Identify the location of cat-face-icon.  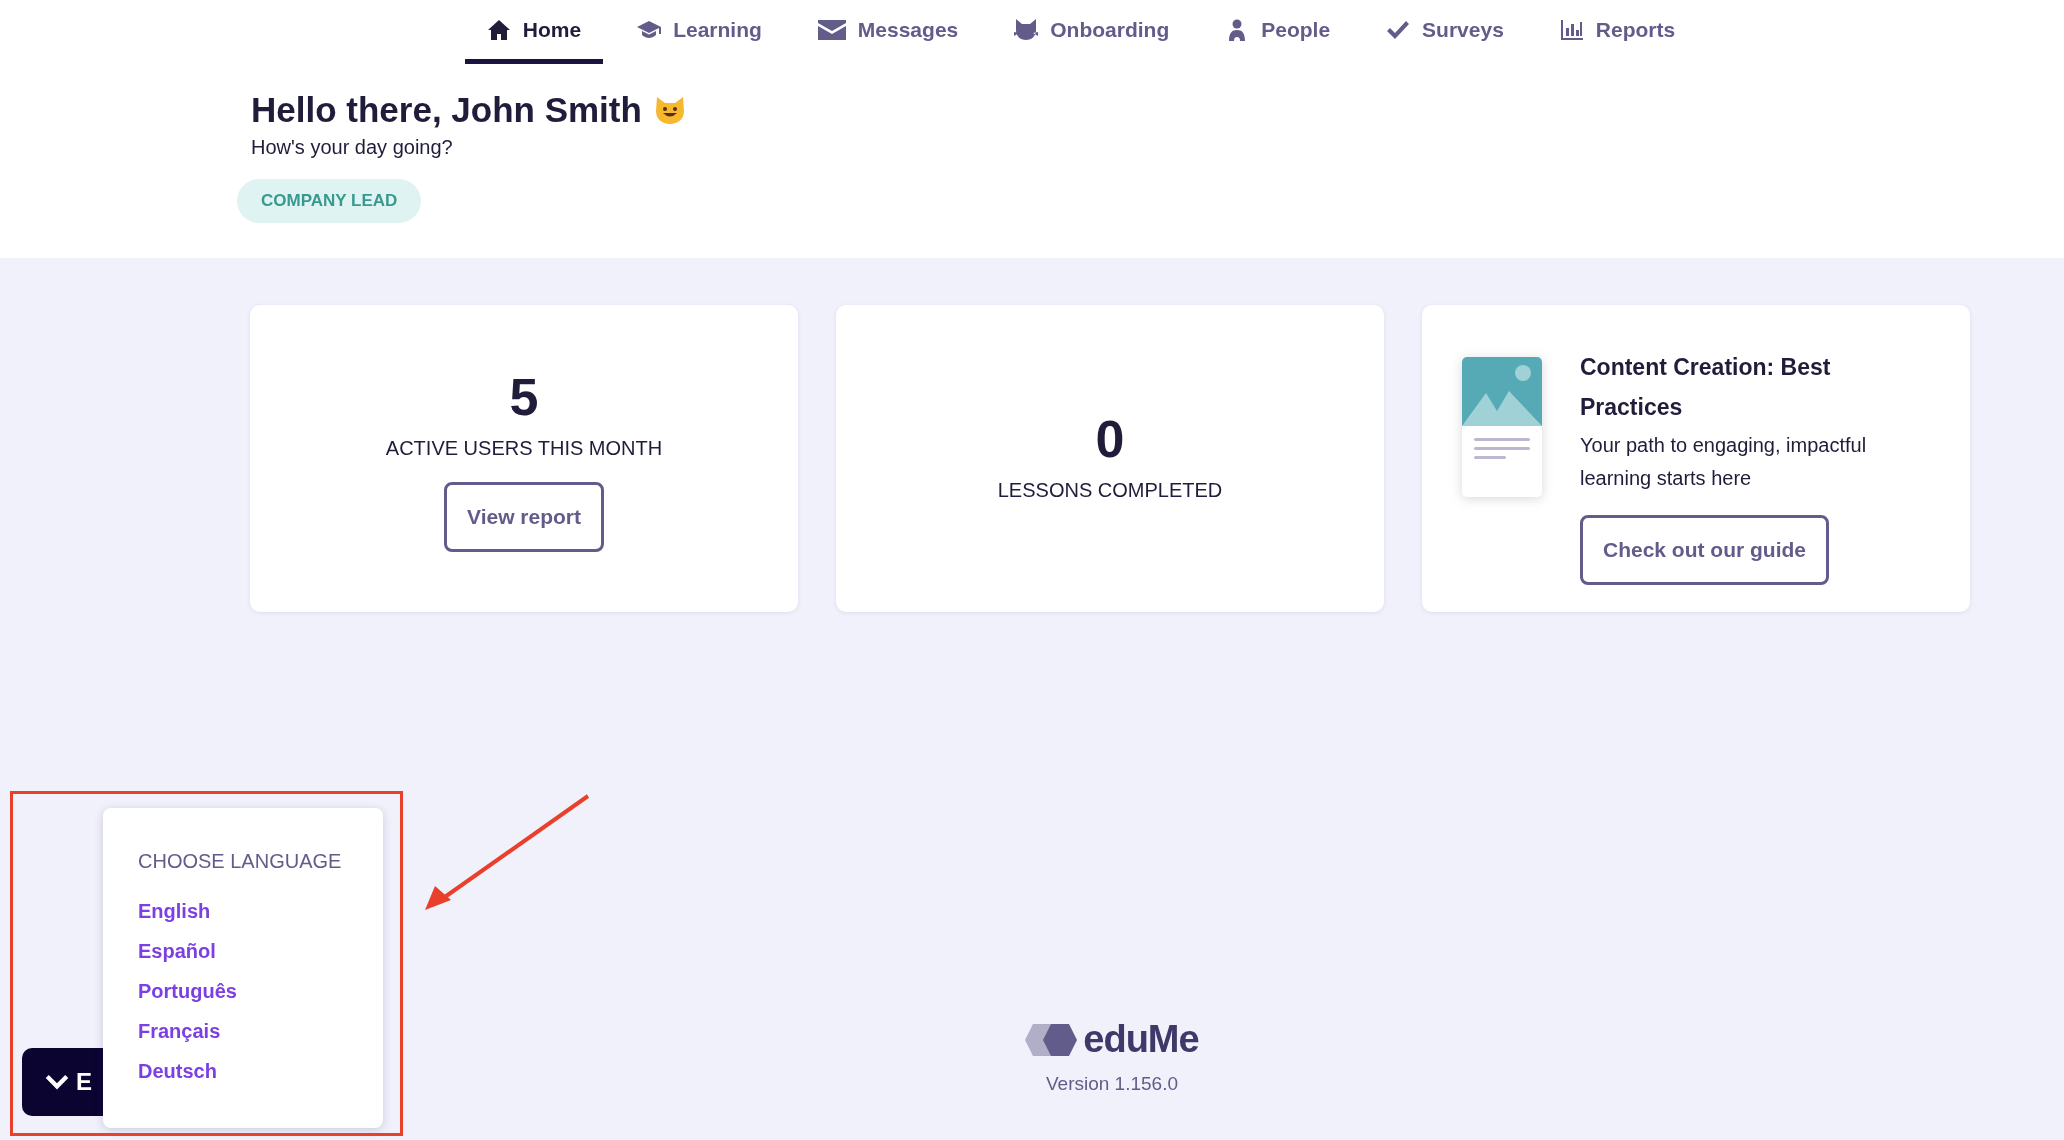
(669, 110).